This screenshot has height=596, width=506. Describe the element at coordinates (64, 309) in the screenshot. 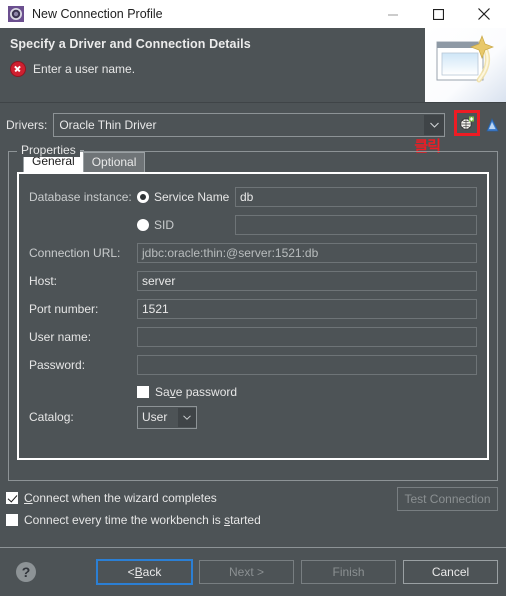

I see `port-label: Port number:` at that location.